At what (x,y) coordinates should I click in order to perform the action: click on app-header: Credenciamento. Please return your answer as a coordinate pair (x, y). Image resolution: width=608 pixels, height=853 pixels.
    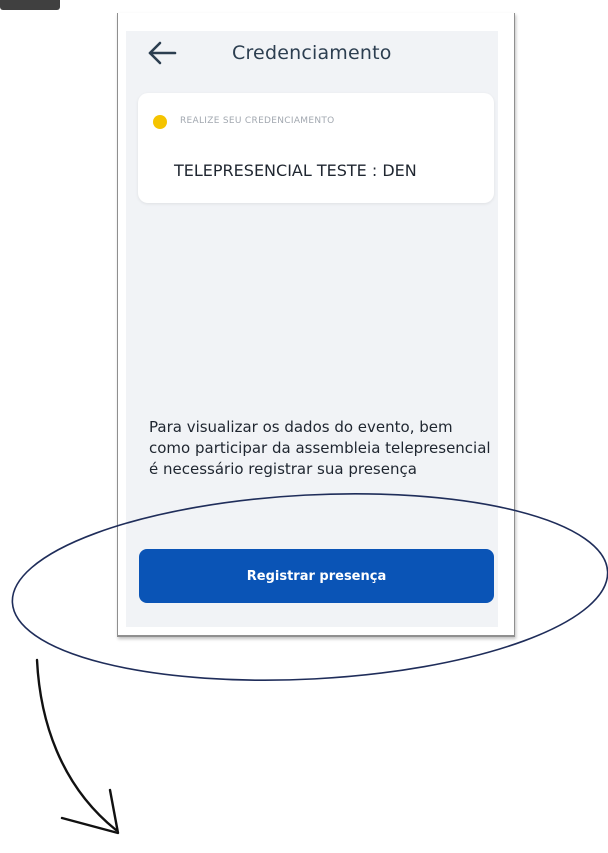
    Looking at the image, I should click on (312, 55).